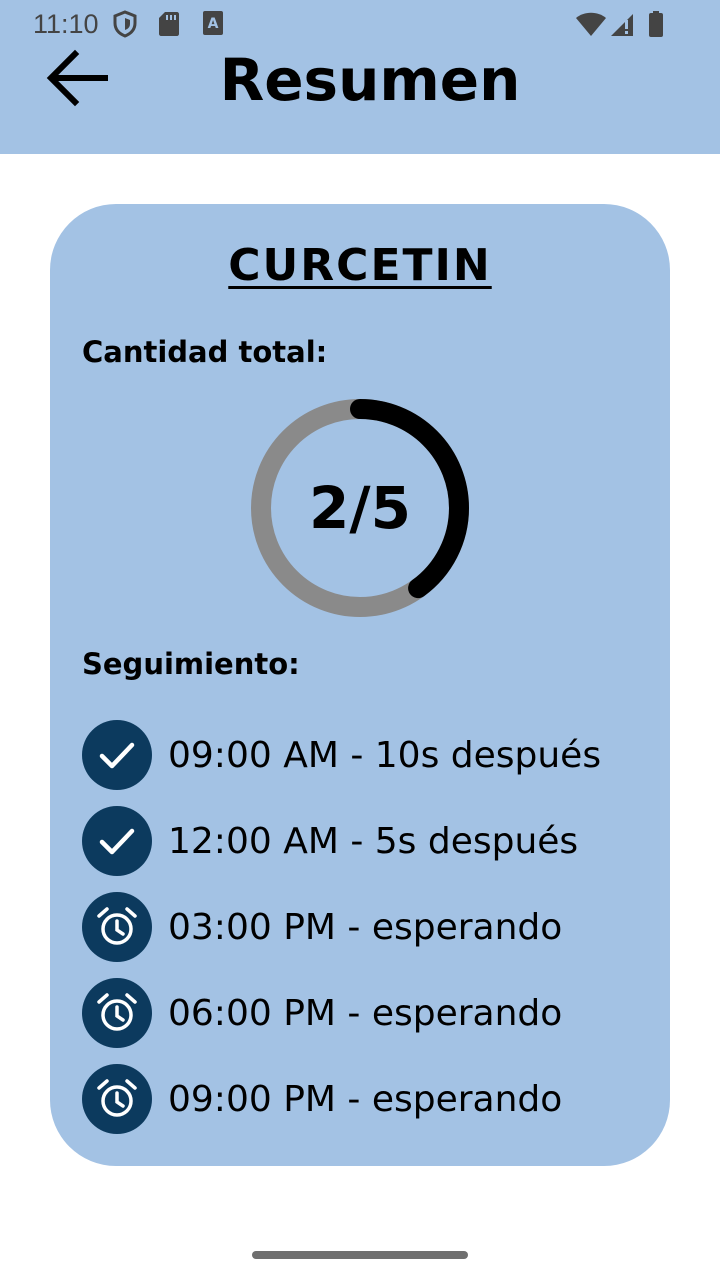 The width and height of the screenshot is (720, 1280). I want to click on signal-icon, so click(622, 25).